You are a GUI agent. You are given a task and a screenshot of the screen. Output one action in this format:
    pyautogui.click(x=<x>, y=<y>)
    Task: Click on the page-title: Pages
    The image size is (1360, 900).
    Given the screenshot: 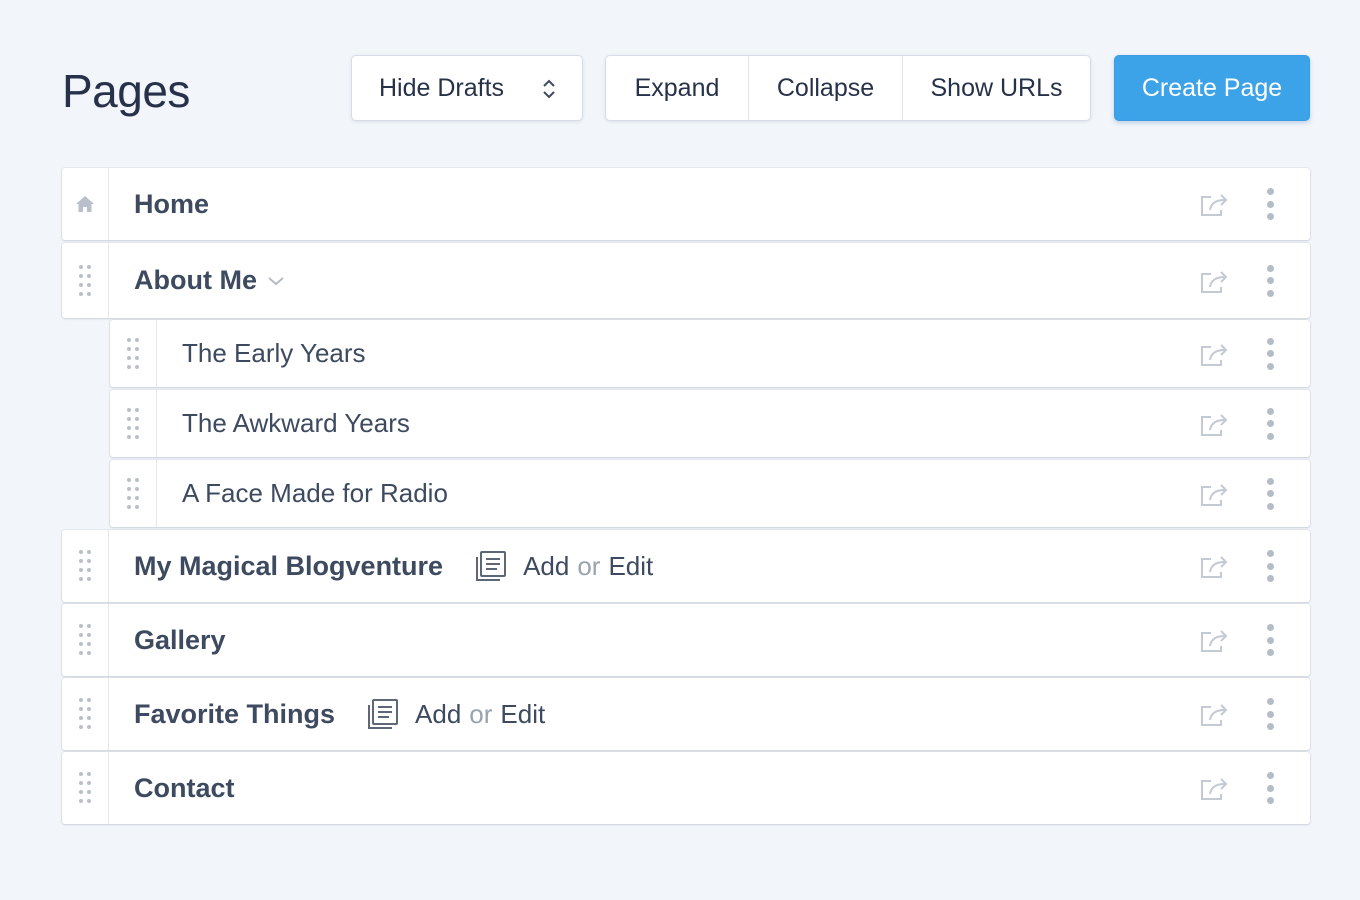 What is the action you would take?
    pyautogui.click(x=126, y=91)
    